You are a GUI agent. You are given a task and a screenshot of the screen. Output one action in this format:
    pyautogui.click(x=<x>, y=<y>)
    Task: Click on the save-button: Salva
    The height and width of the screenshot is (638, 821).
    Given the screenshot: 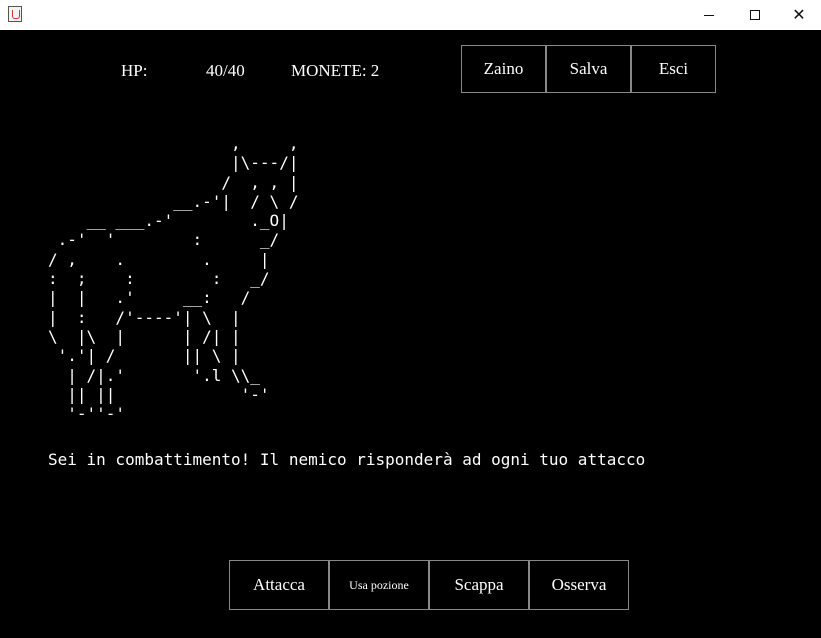 What is the action you would take?
    pyautogui.click(x=588, y=69)
    